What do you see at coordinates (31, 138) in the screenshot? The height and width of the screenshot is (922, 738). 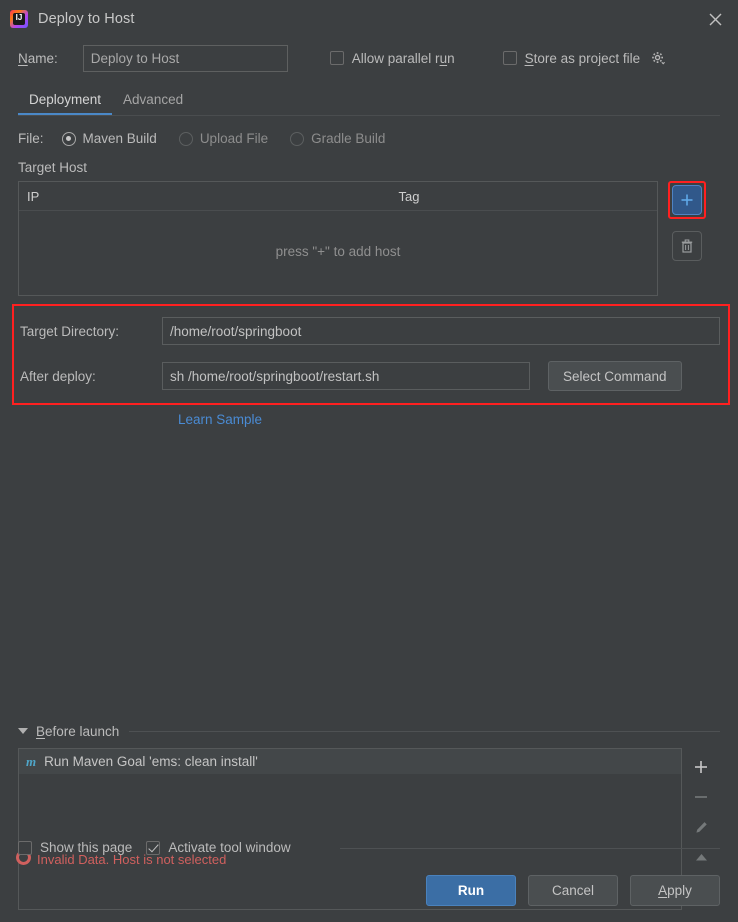 I see `file-label: File:` at bounding box center [31, 138].